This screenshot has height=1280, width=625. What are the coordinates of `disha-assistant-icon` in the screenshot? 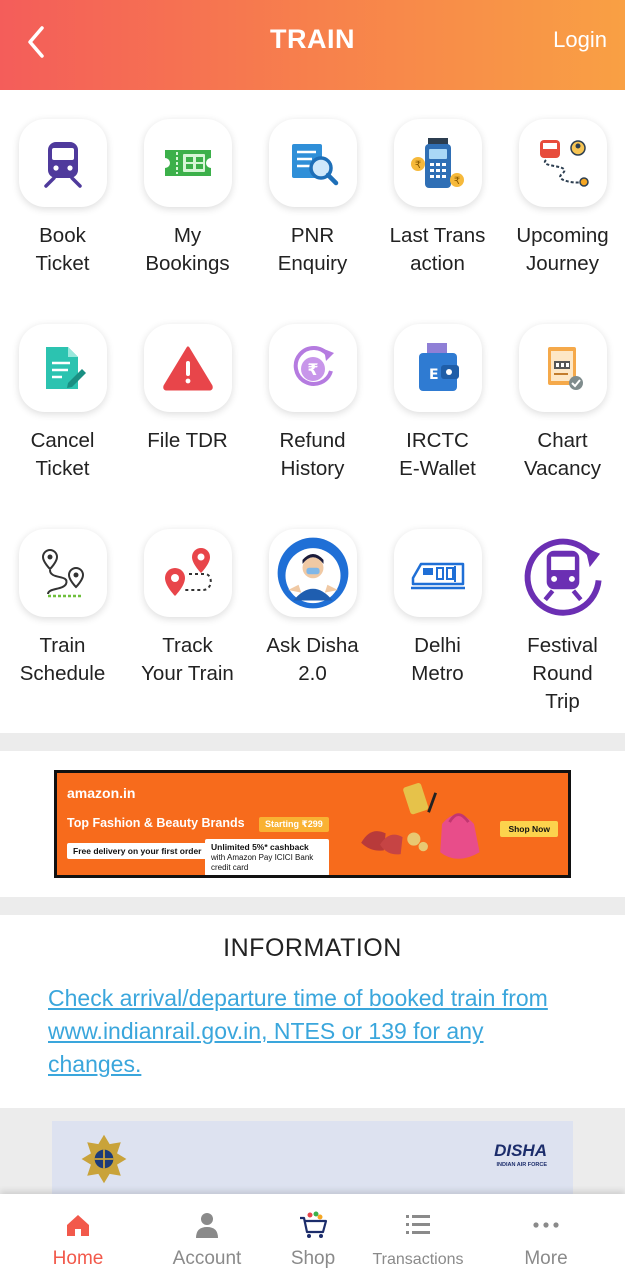 It's located at (313, 573).